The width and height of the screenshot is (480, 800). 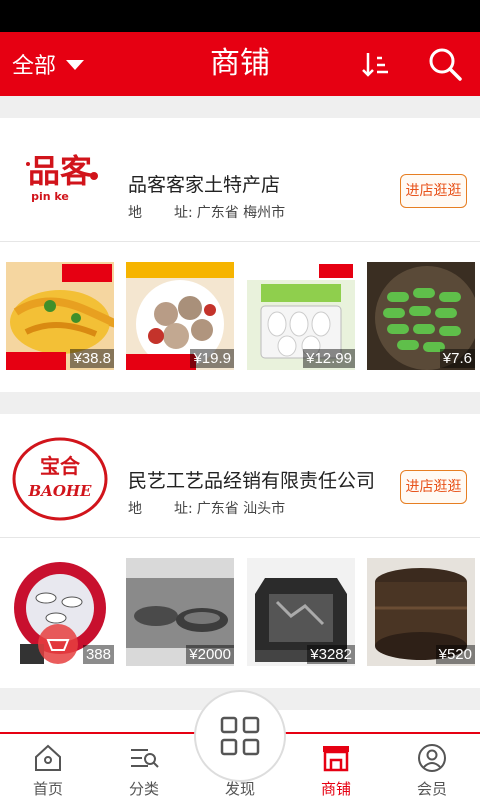 I want to click on product-price: ¥19.9, so click(x=212, y=358).